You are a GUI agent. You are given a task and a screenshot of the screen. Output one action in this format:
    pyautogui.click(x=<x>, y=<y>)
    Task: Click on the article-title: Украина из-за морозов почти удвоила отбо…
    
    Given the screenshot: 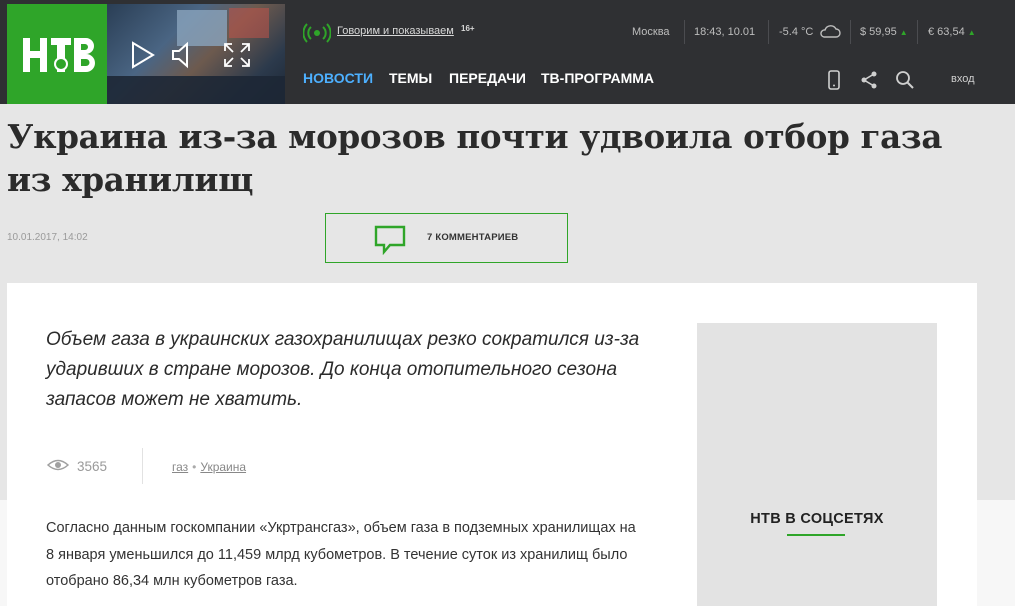 What is the action you would take?
    pyautogui.click(x=475, y=158)
    